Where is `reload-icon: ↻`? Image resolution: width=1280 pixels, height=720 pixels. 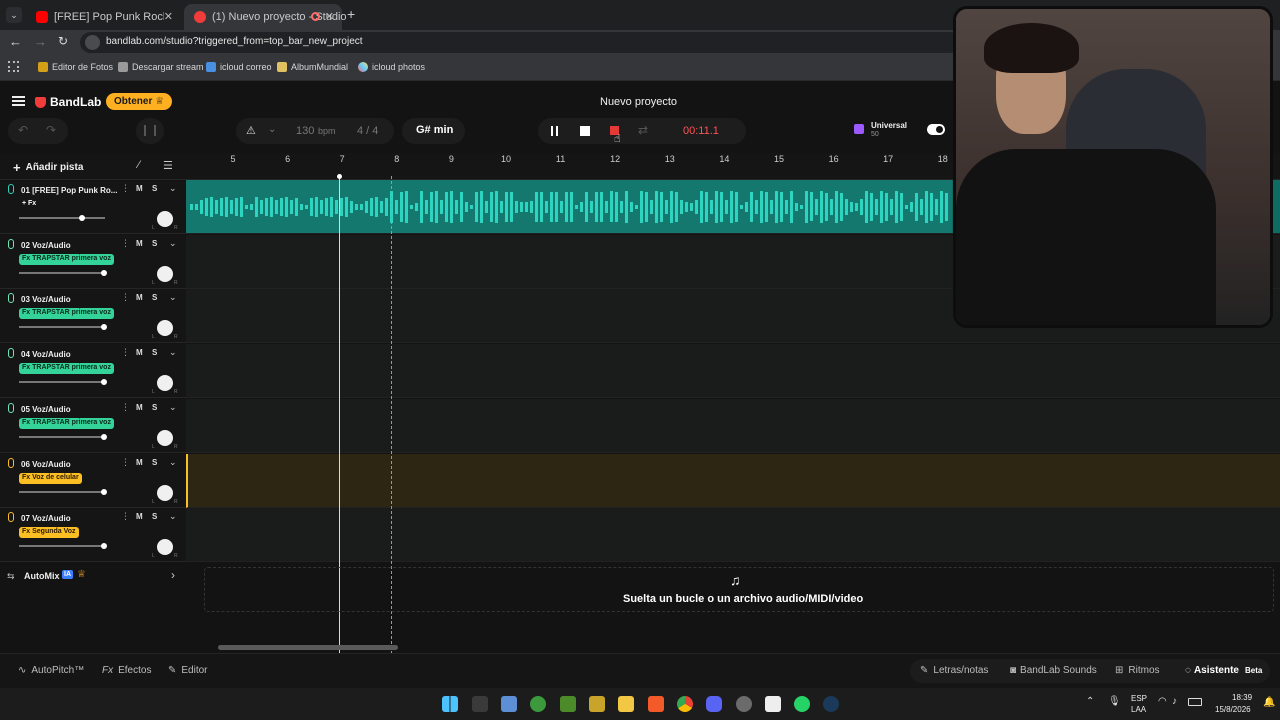 reload-icon: ↻ is located at coordinates (63, 41).